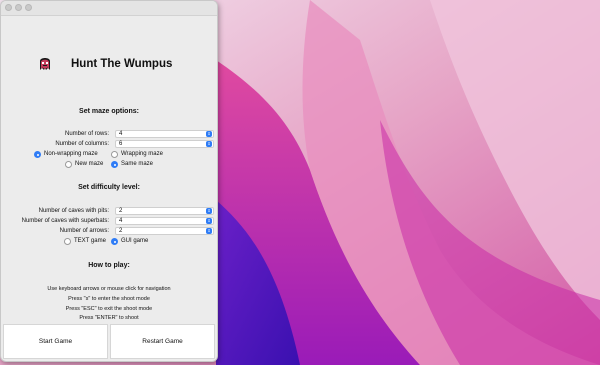 Image resolution: width=600 pixels, height=365 pixels. Describe the element at coordinates (121, 211) in the screenshot. I see `pits-value: 2` at that location.